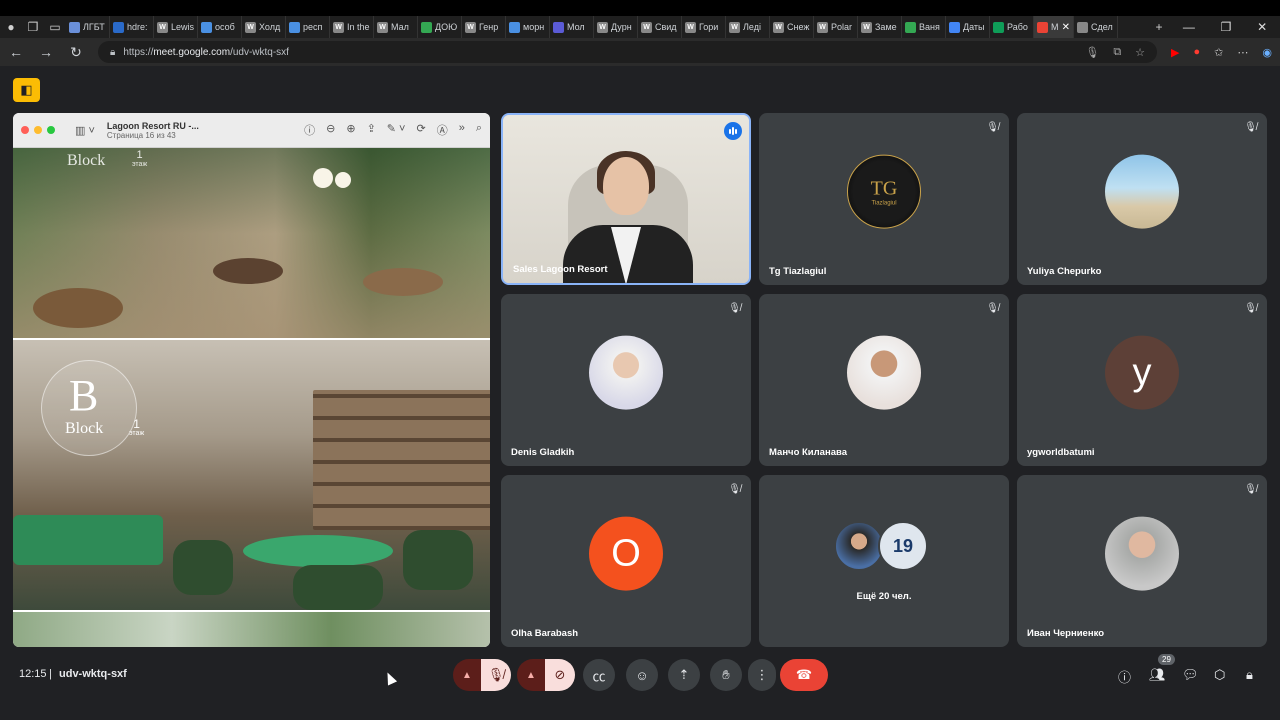 The image size is (1280, 720). What do you see at coordinates (11, 27) in the screenshot?
I see `browser-profile-icon: ●` at bounding box center [11, 27].